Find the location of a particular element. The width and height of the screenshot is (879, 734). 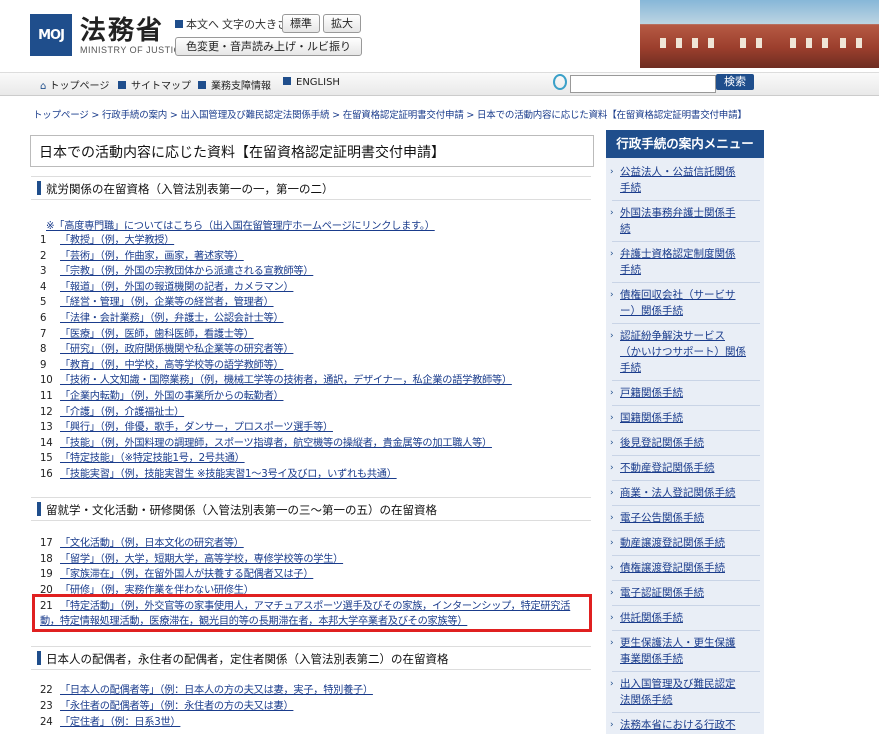

sidebar-item: › 商業・法人登記関係手続 is located at coordinates (683, 493).